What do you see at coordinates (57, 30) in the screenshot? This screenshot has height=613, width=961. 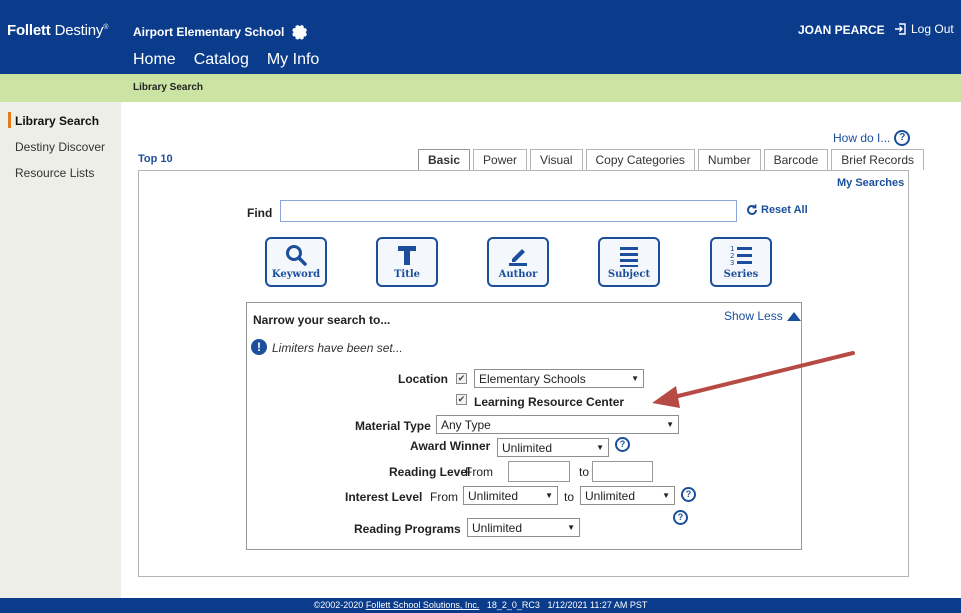 I see `follett-destiny-logo: Follett Destiny®` at bounding box center [57, 30].